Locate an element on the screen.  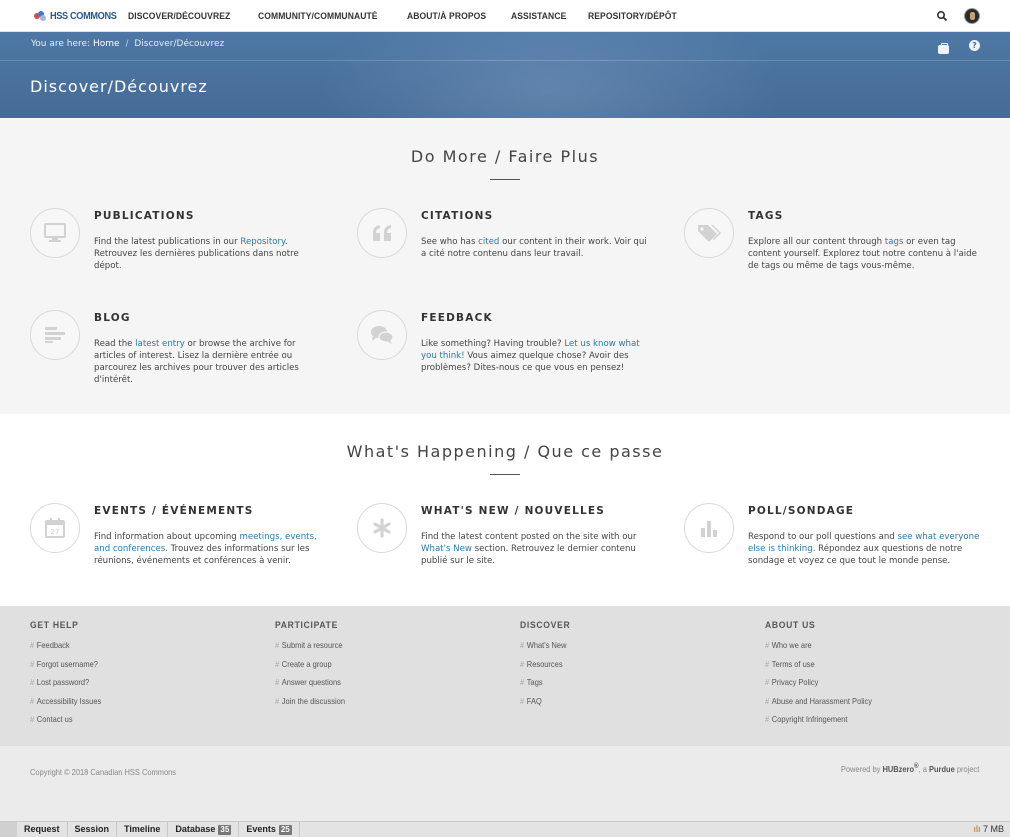
debug-tab-request: Request is located at coordinates (42, 829).